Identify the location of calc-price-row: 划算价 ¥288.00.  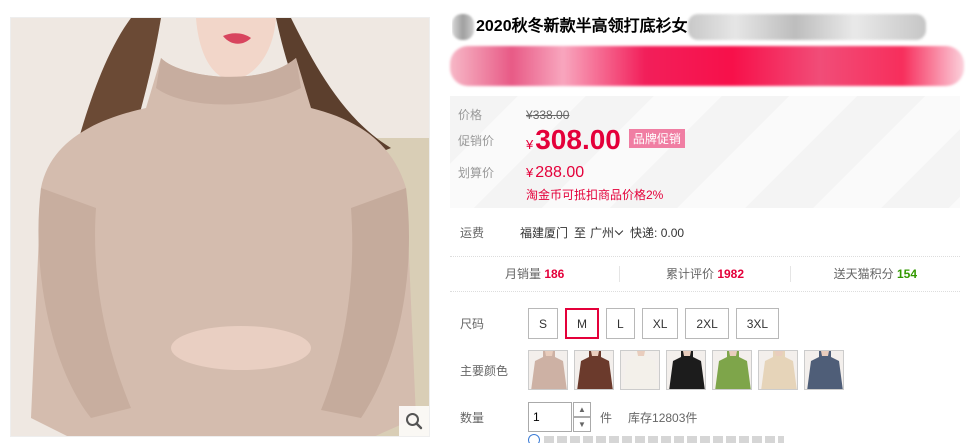
(521, 173).